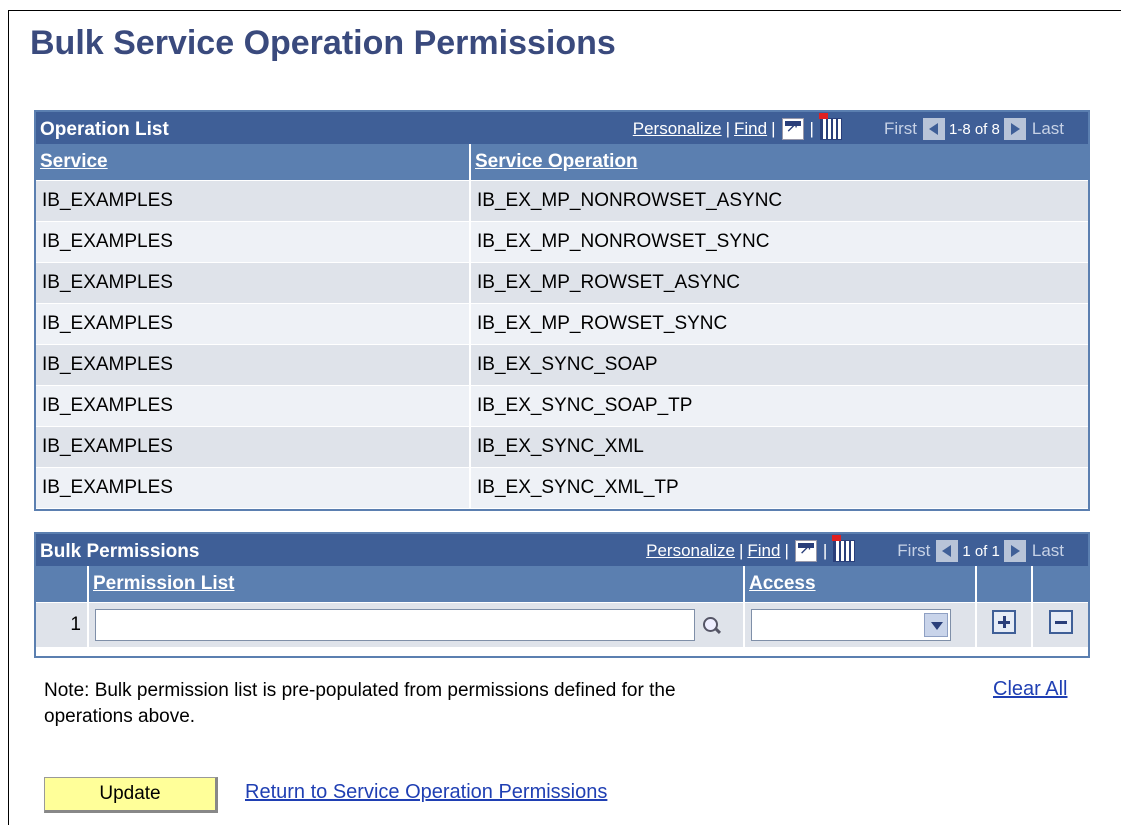  What do you see at coordinates (981, 551) in the screenshot?
I see `row-range-label: 1 of 1` at bounding box center [981, 551].